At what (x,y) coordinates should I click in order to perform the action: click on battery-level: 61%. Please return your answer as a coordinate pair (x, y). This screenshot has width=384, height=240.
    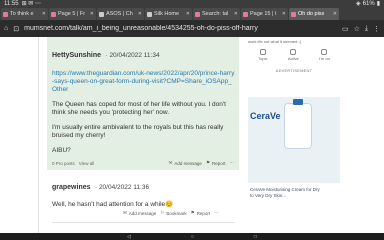
    Looking at the image, I should click on (368, 4).